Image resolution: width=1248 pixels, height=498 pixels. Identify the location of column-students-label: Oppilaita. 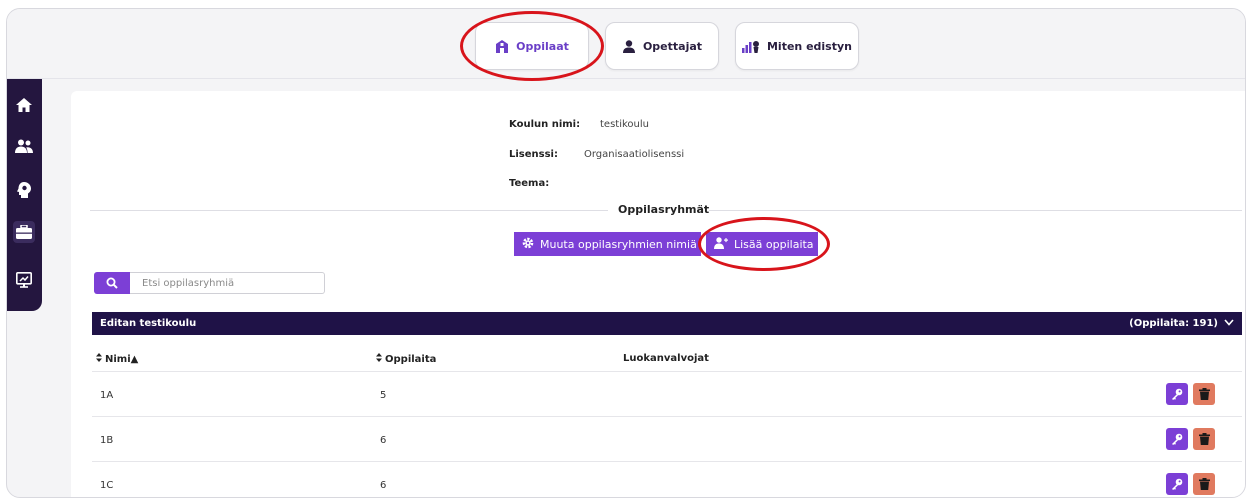
(411, 359).